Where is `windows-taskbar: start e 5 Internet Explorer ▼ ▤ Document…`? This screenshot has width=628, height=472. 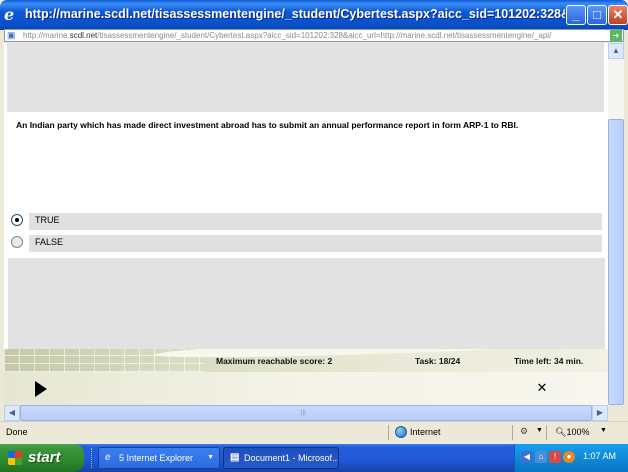
windows-taskbar: start e 5 Internet Explorer ▼ ▤ Document… is located at coordinates (314, 458).